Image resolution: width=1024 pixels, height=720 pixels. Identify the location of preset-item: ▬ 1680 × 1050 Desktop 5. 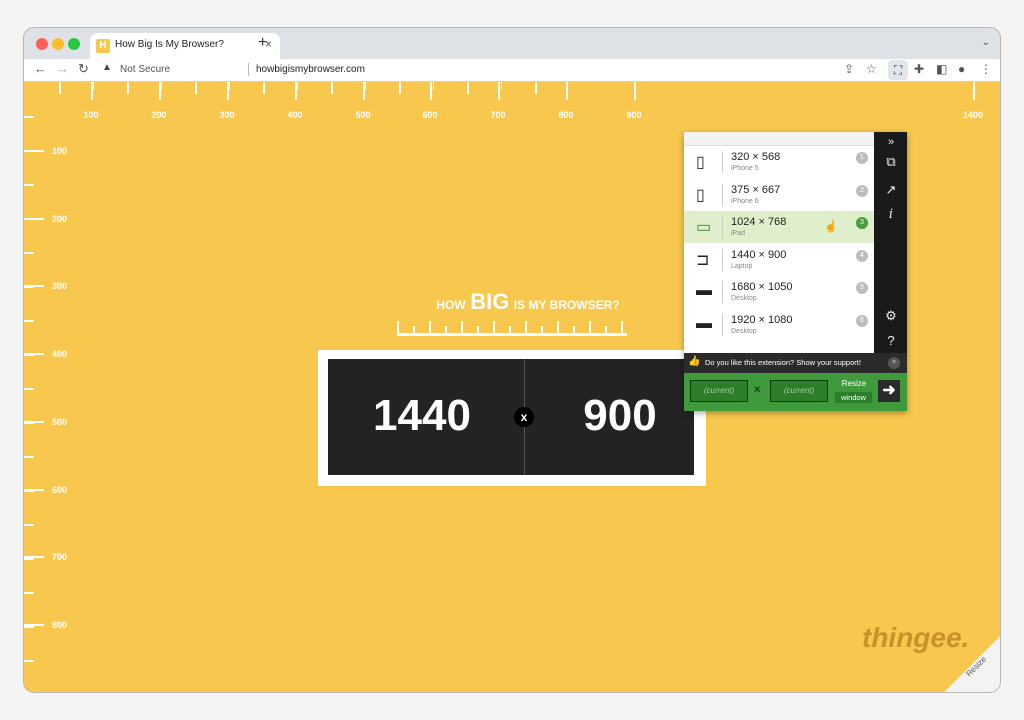
(779, 292).